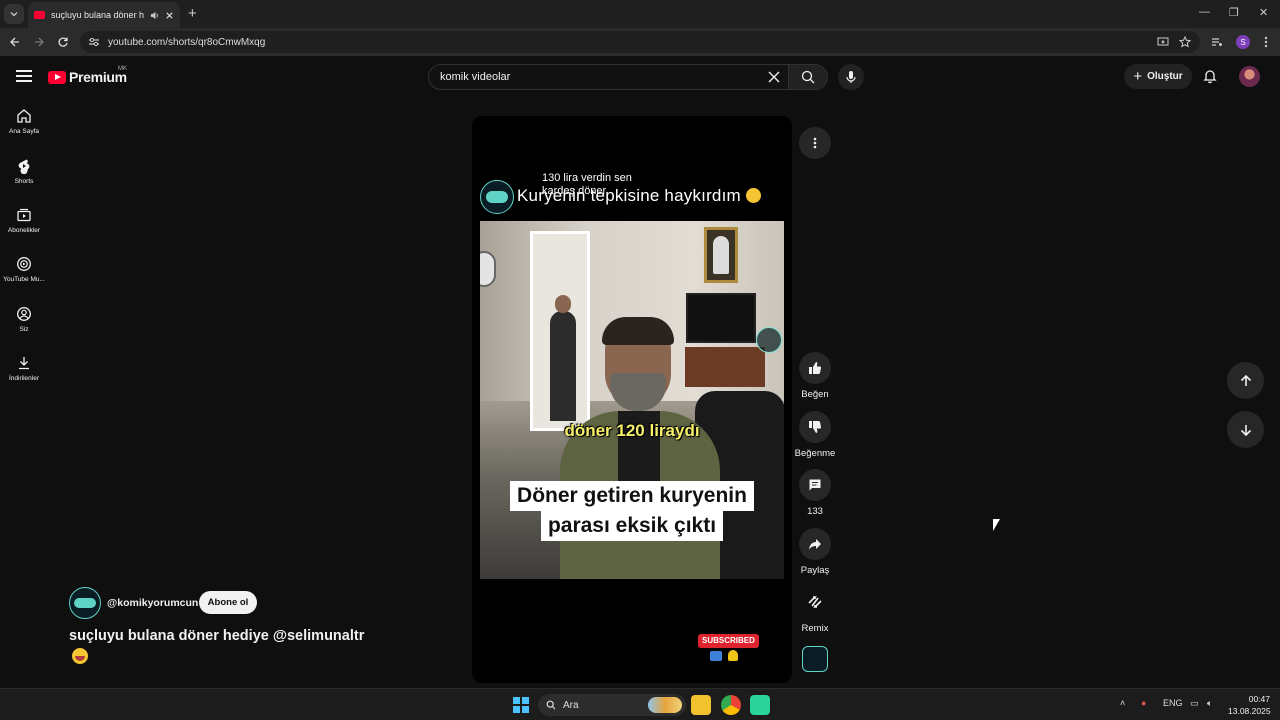 Image resolution: width=1280 pixels, height=720 pixels. I want to click on arrow-down-icon, so click(1245, 430).